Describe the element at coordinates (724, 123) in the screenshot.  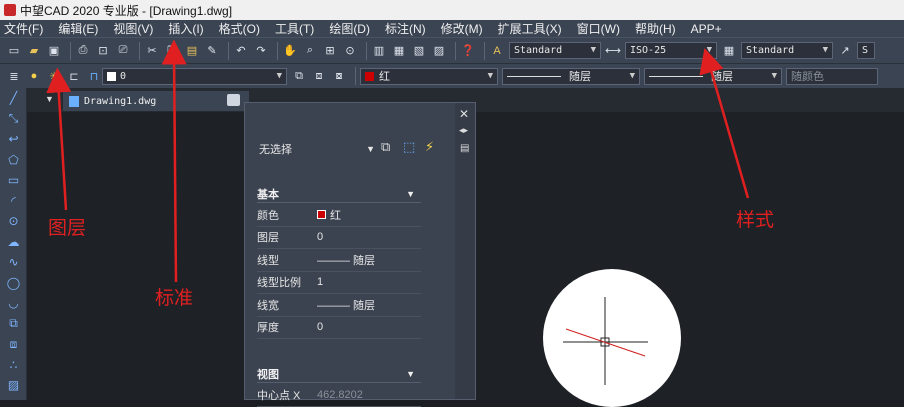
I see `style-annotation-arrow` at that location.